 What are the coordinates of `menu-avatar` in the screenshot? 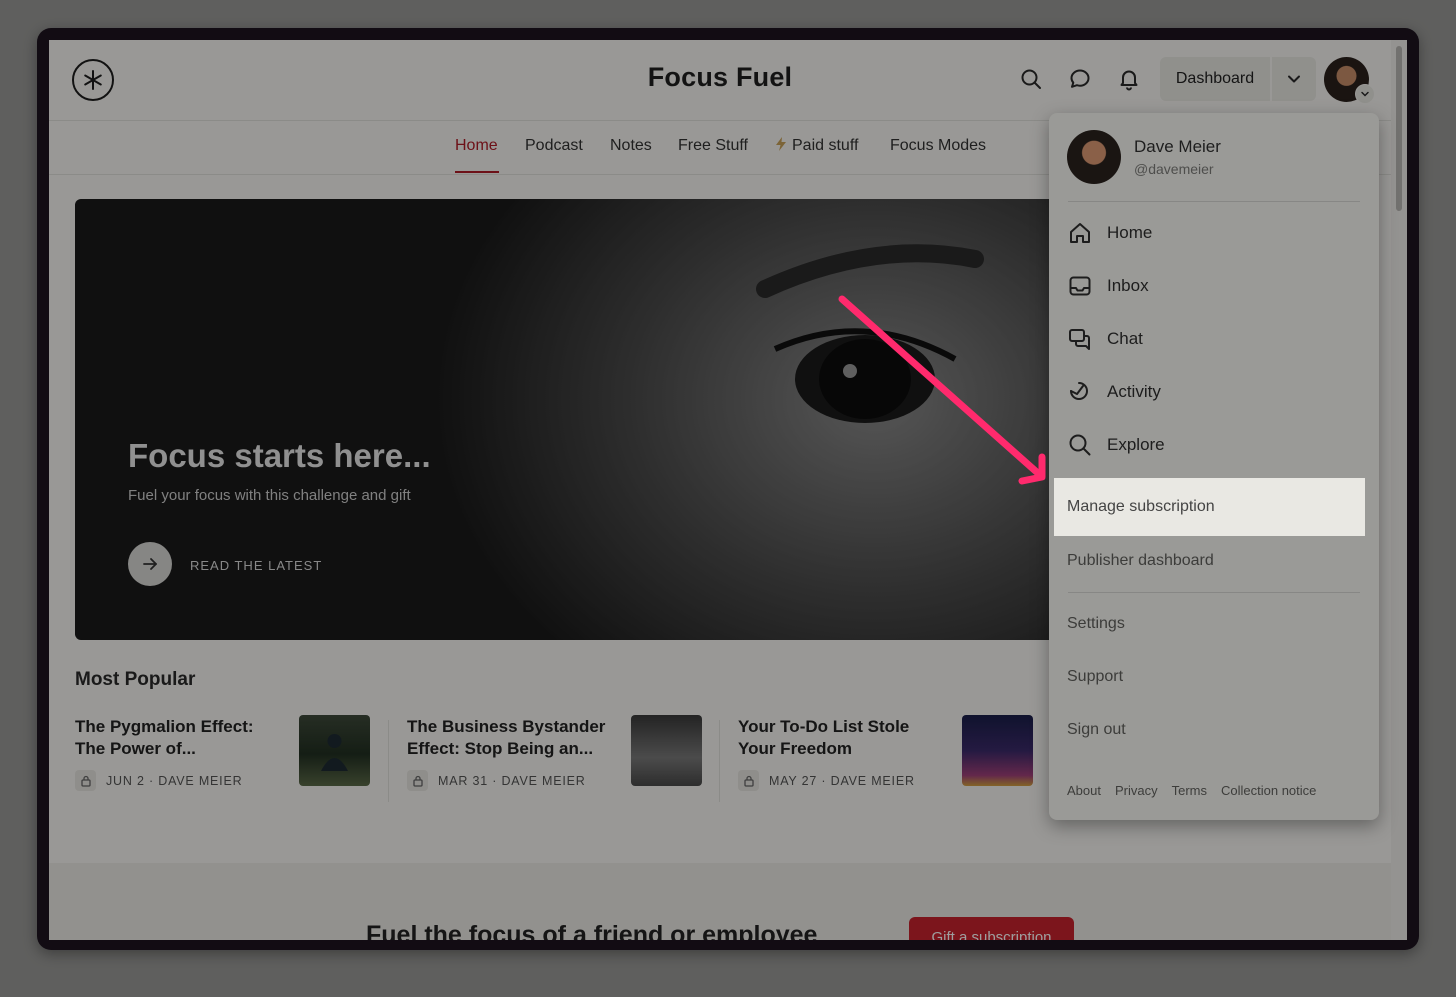 It's located at (1094, 157).